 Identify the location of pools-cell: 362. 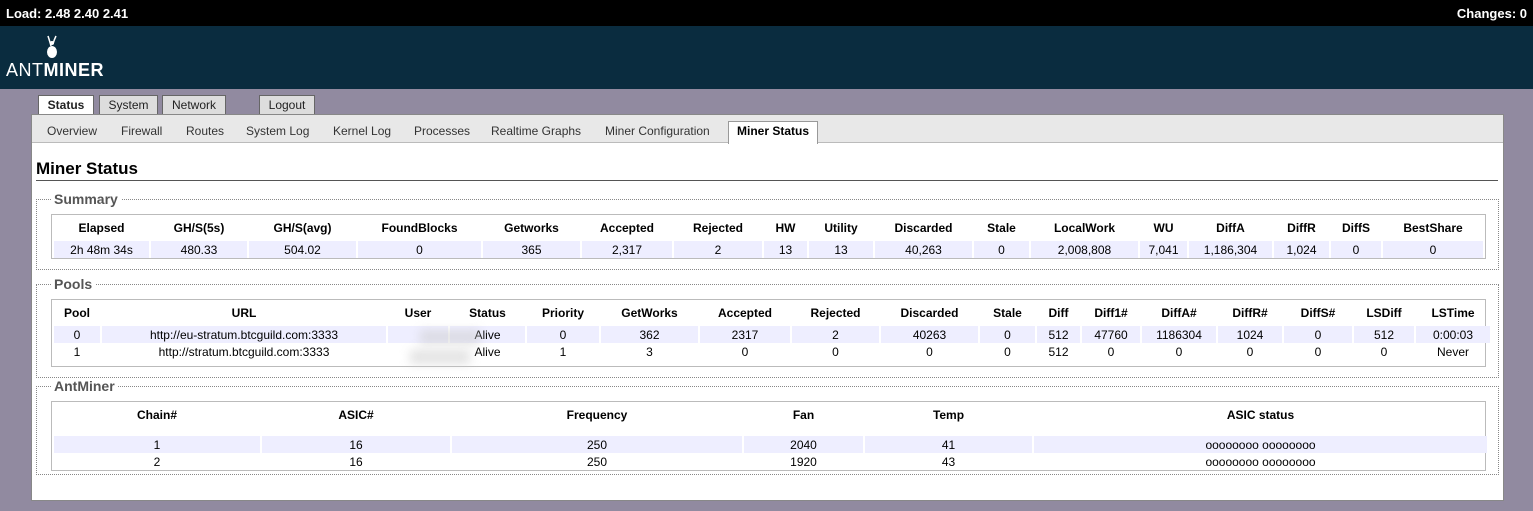
(649, 334).